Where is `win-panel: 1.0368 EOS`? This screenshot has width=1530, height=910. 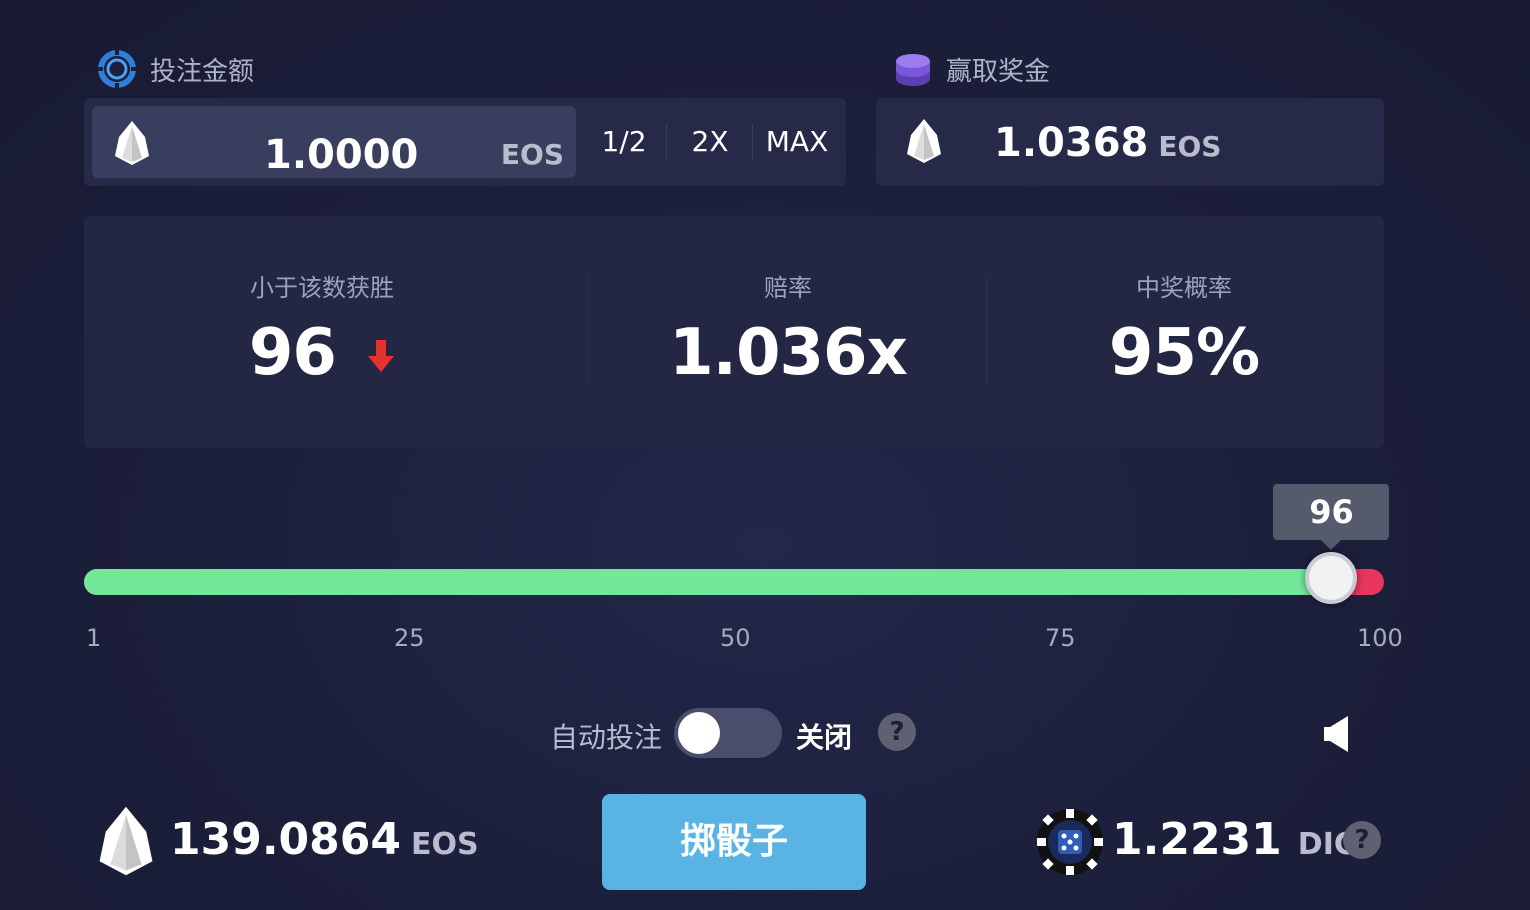 win-panel: 1.0368 EOS is located at coordinates (1130, 142).